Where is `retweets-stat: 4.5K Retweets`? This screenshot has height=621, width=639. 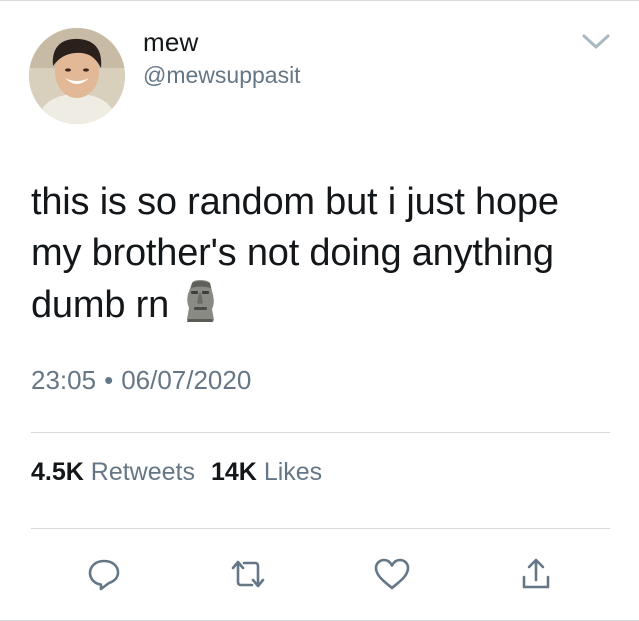
retweets-stat: 4.5K Retweets is located at coordinates (113, 472).